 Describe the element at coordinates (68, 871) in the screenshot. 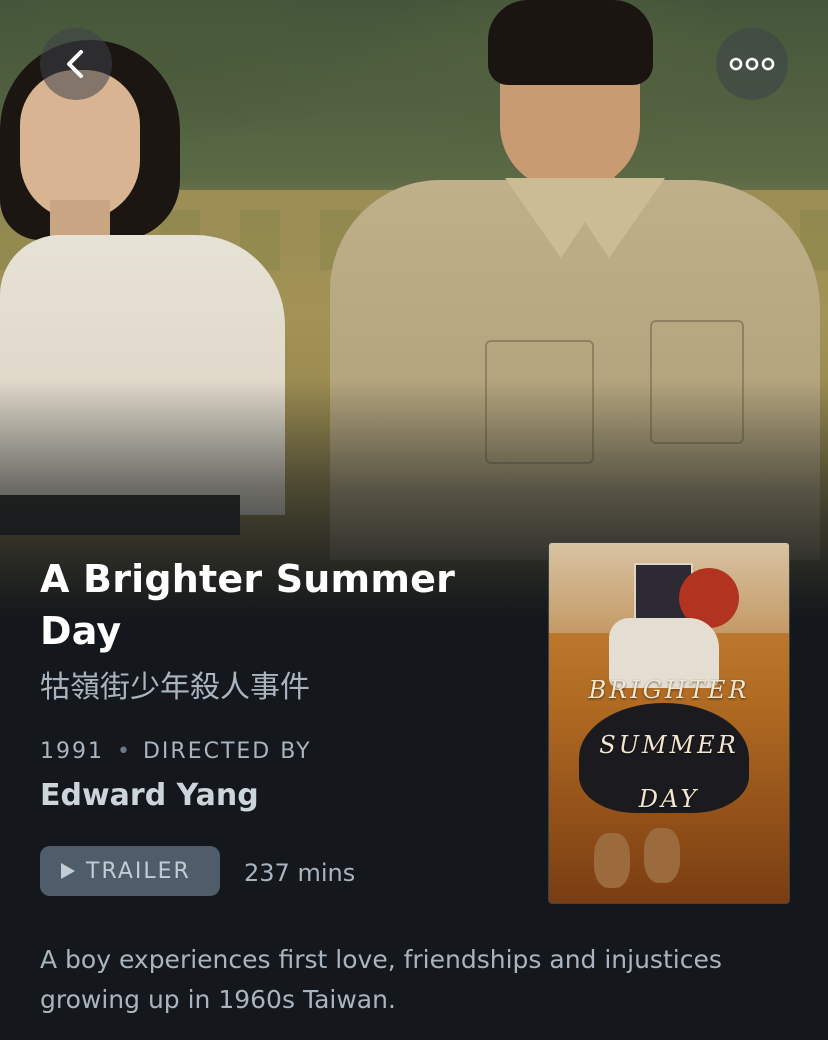

I see `play-icon` at that location.